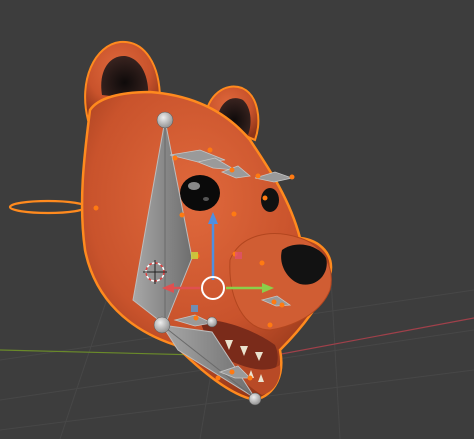 Image resolution: width=474 pixels, height=439 pixels. I want to click on eye, so click(200, 193).